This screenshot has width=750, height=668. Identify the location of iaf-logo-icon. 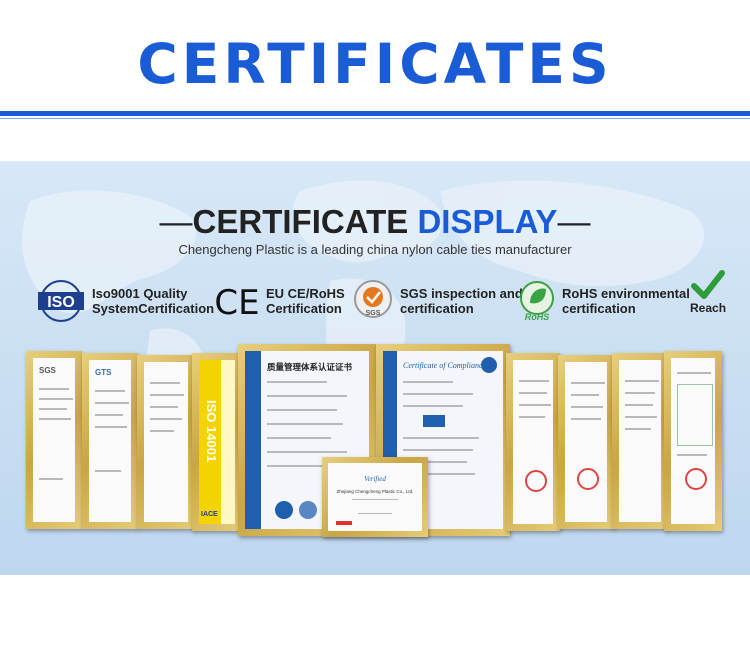
(284, 510).